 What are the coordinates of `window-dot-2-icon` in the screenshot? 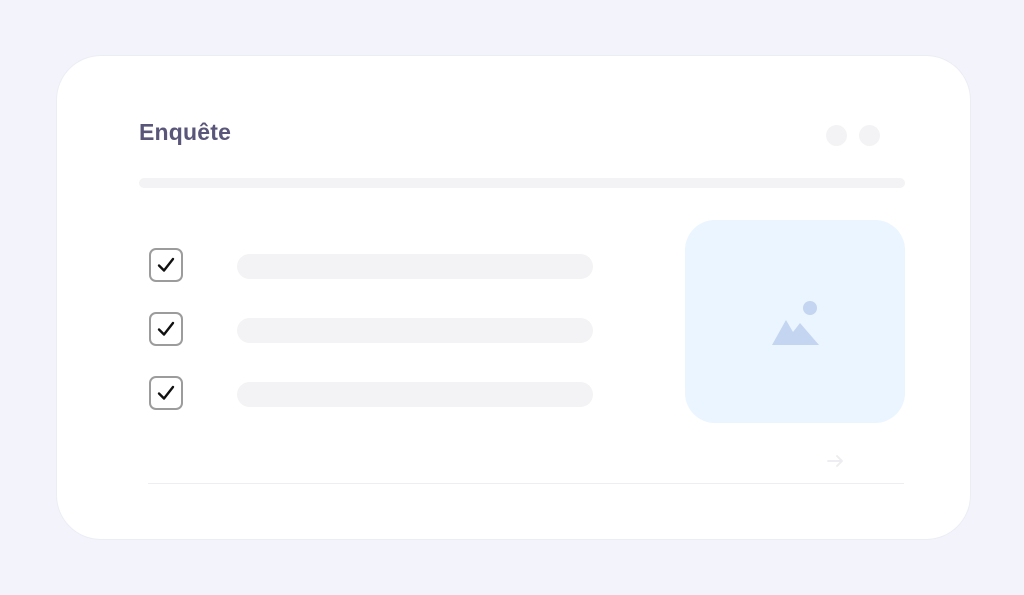 It's located at (869, 135).